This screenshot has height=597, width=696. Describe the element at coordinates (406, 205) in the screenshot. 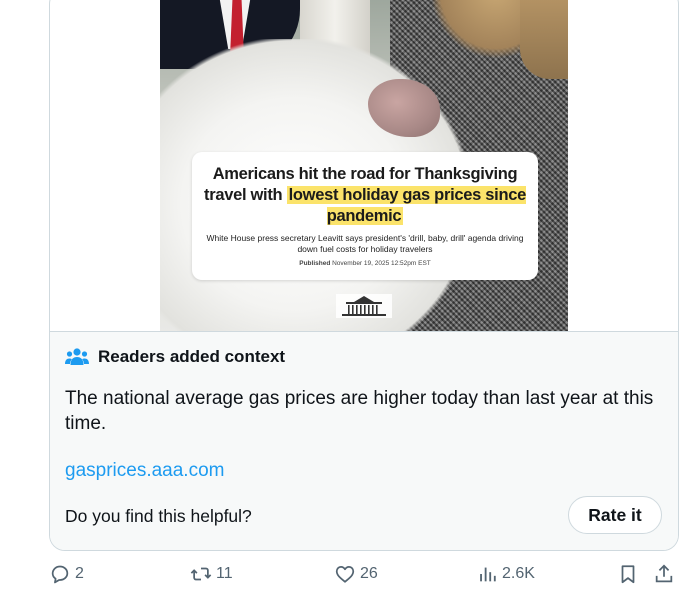

I see `headline-highlight: lowest holiday gas prices since pandemic` at that location.